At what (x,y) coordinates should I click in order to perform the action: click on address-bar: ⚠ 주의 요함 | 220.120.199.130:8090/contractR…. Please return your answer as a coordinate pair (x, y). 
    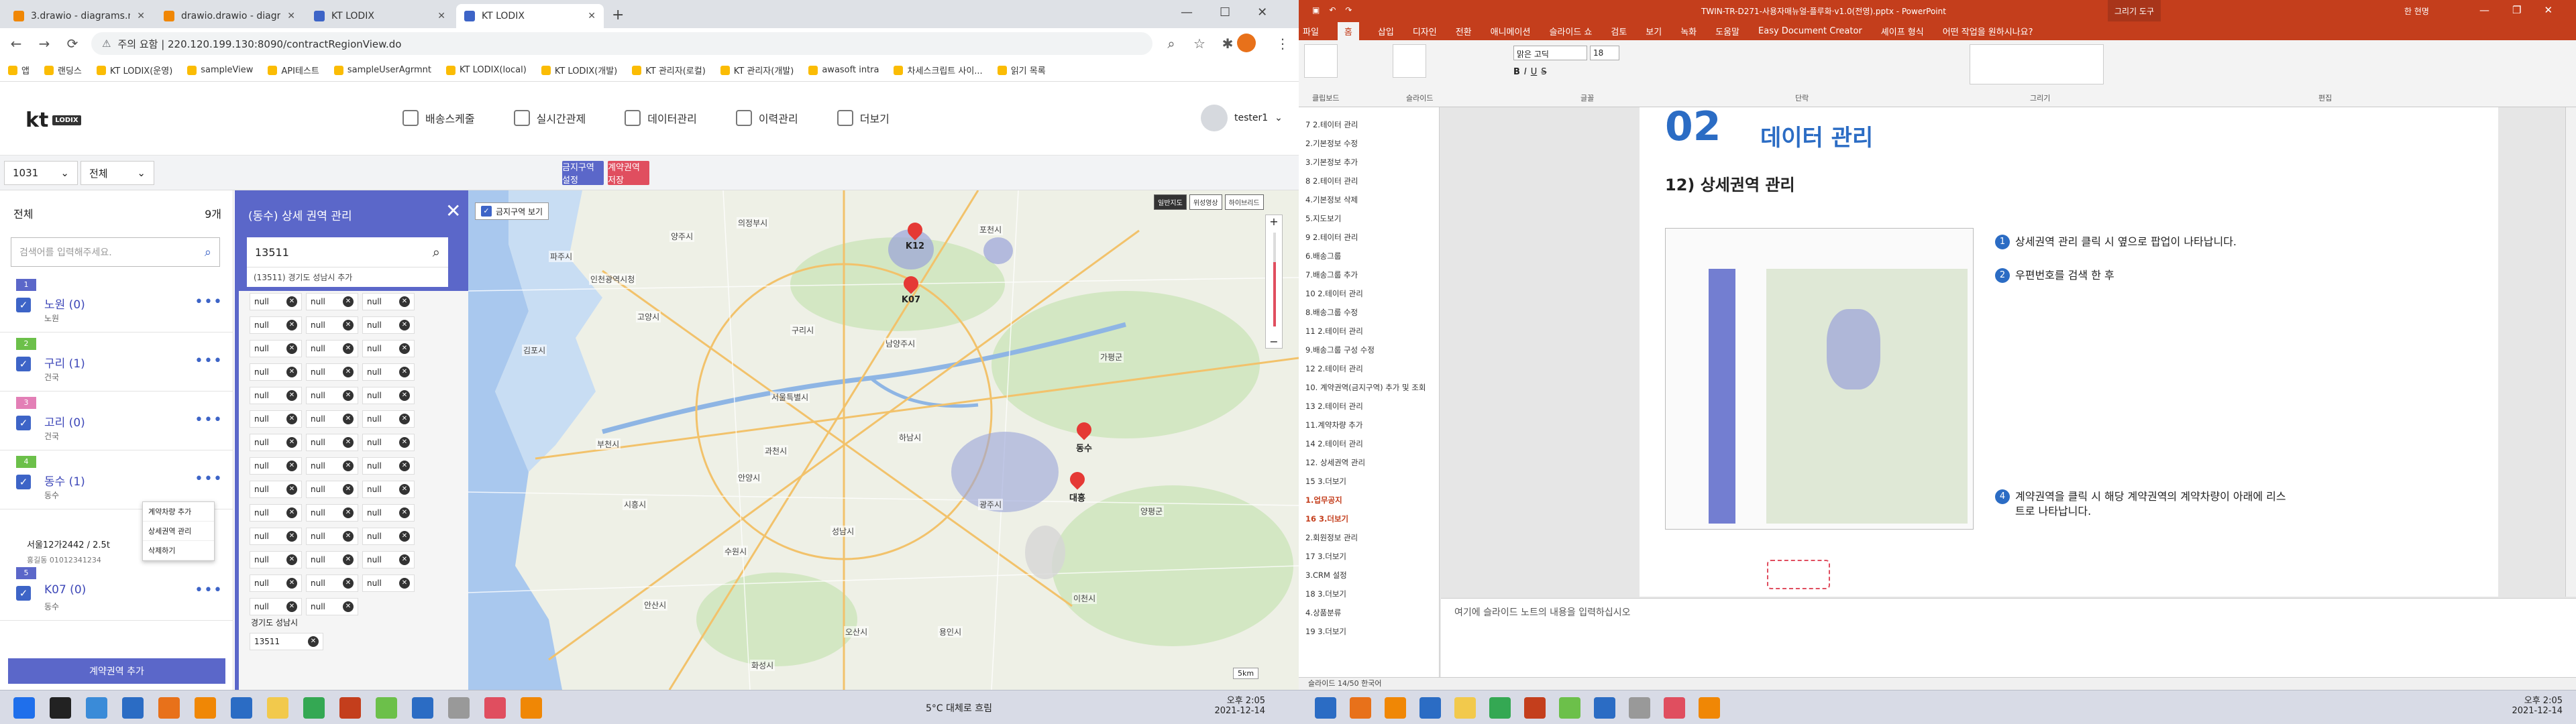
    Looking at the image, I should click on (621, 43).